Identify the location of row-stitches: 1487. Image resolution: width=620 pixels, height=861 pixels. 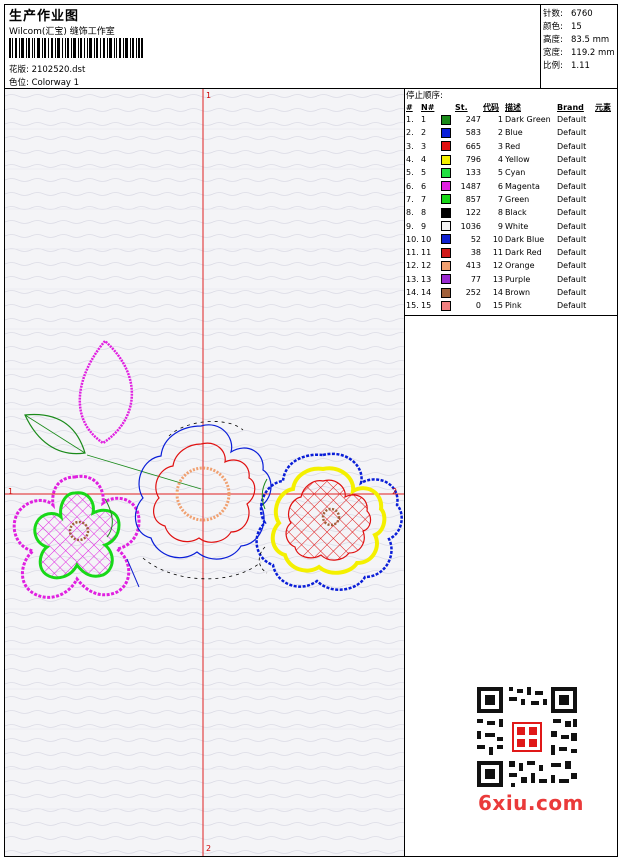
(470, 186).